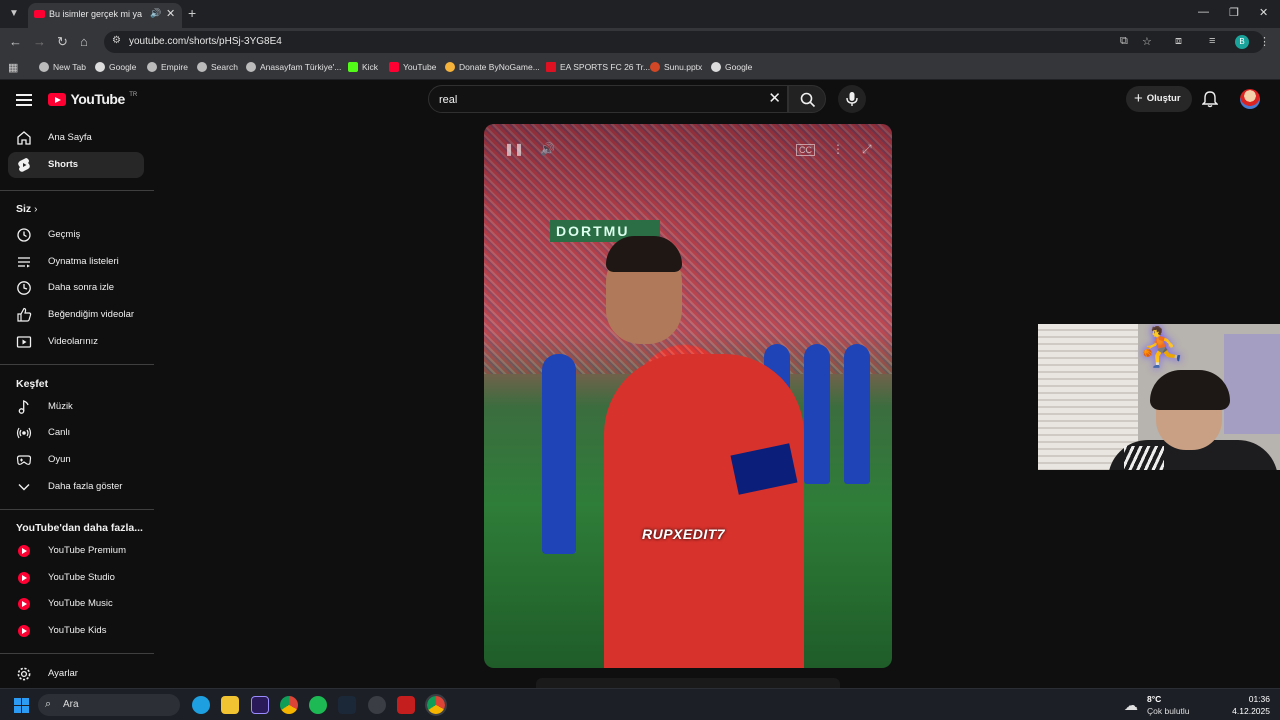 The width and height of the screenshot is (1280, 720). Describe the element at coordinates (76, 674) in the screenshot. I see `sidebar-item-settings: Ayarlar` at that location.